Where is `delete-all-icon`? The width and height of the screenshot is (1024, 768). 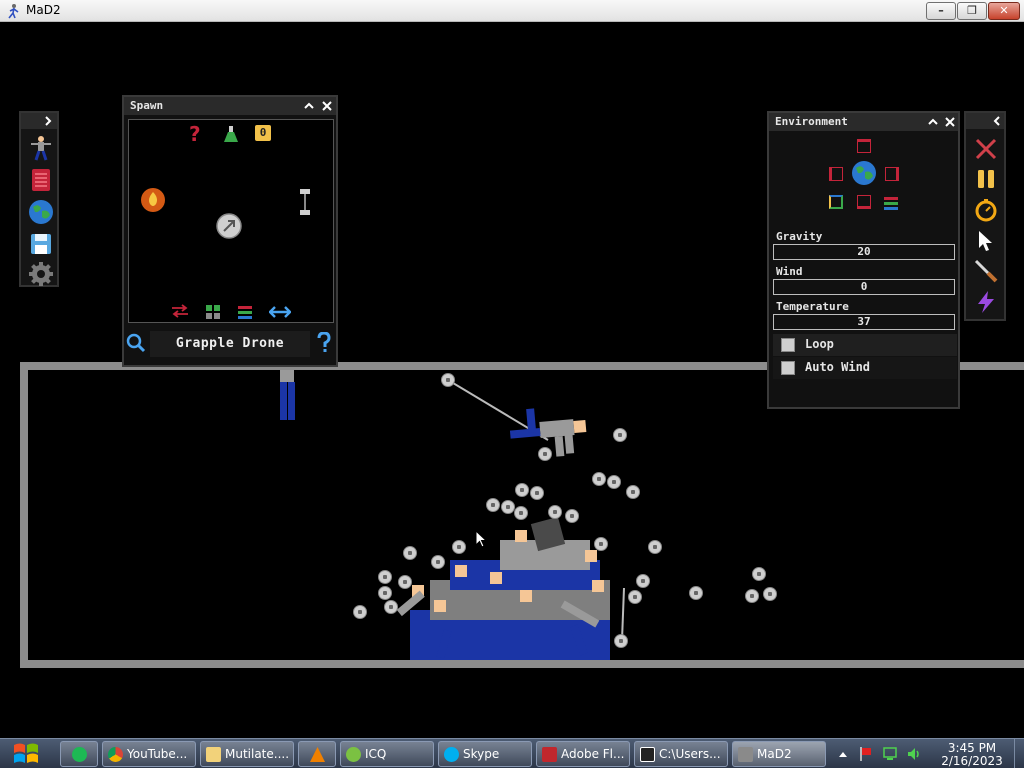 delete-all-icon is located at coordinates (986, 149).